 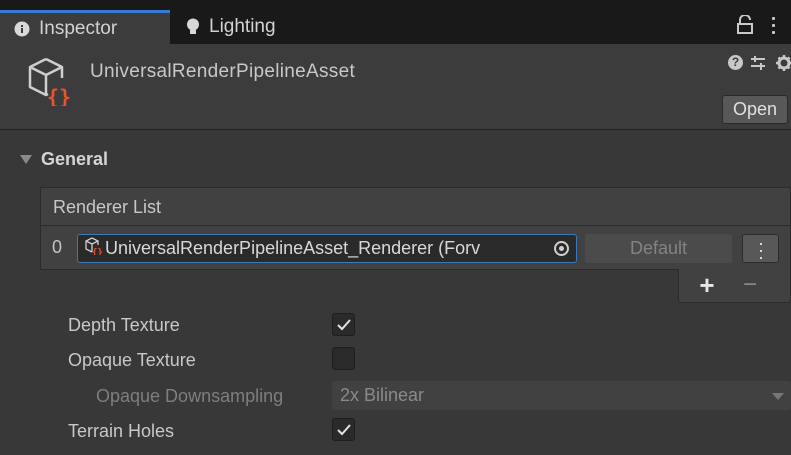 What do you see at coordinates (658, 248) in the screenshot?
I see `set-default-button: Default` at bounding box center [658, 248].